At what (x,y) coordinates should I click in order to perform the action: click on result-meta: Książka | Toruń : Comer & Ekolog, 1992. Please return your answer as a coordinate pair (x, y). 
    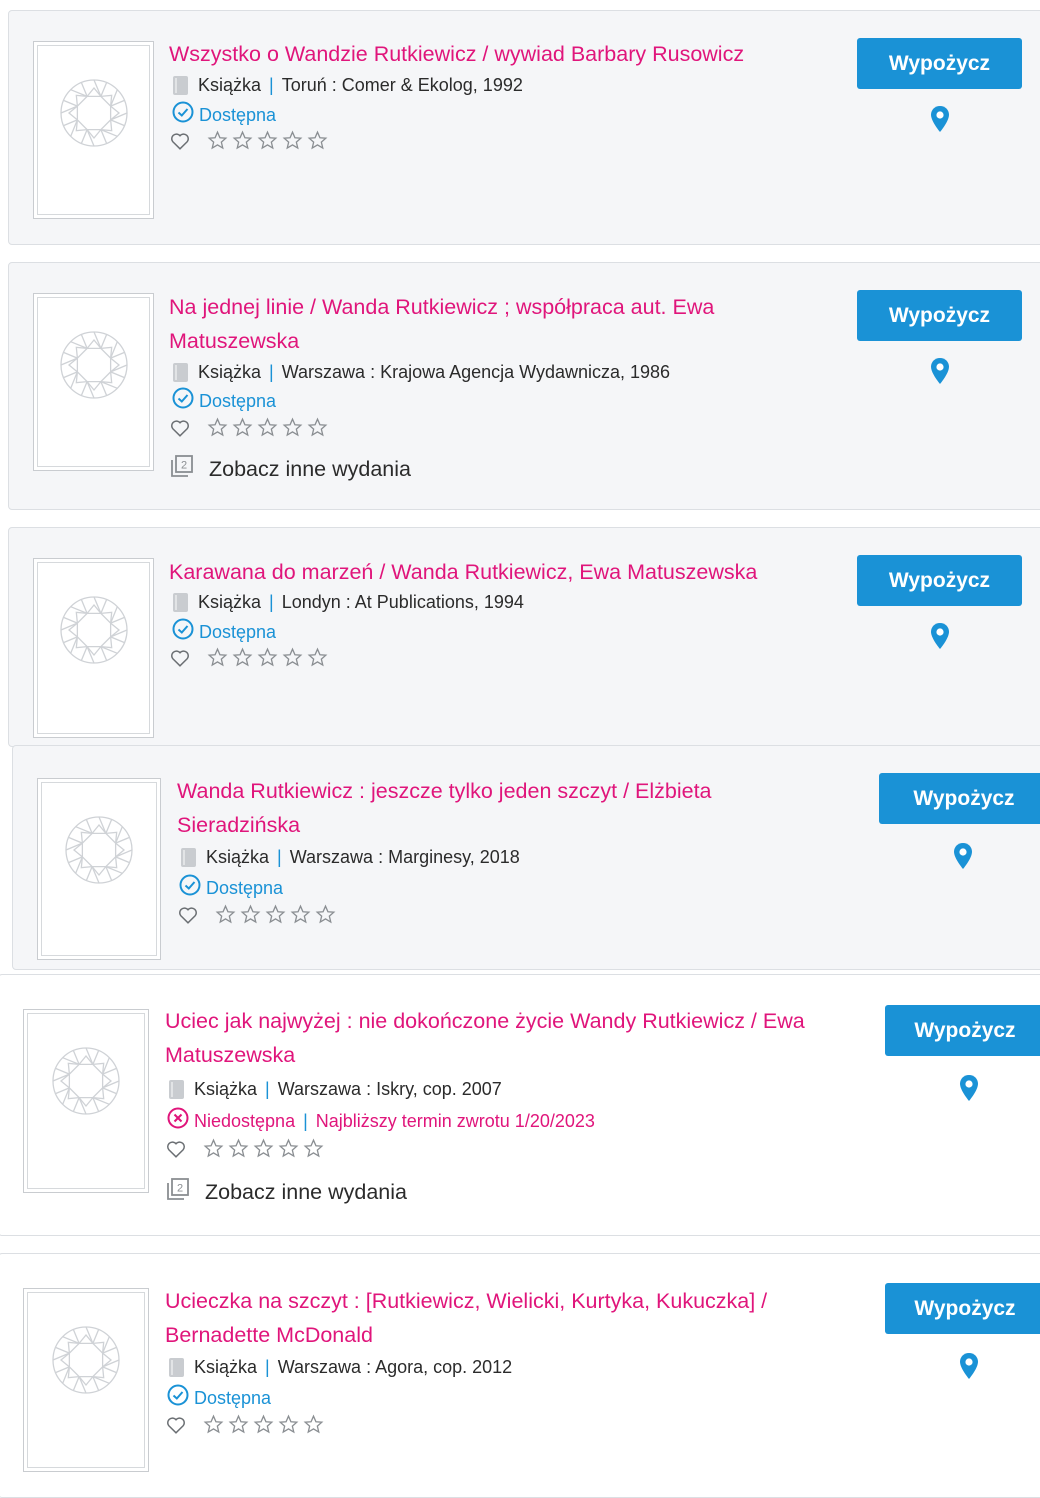
    Looking at the image, I should click on (348, 85).